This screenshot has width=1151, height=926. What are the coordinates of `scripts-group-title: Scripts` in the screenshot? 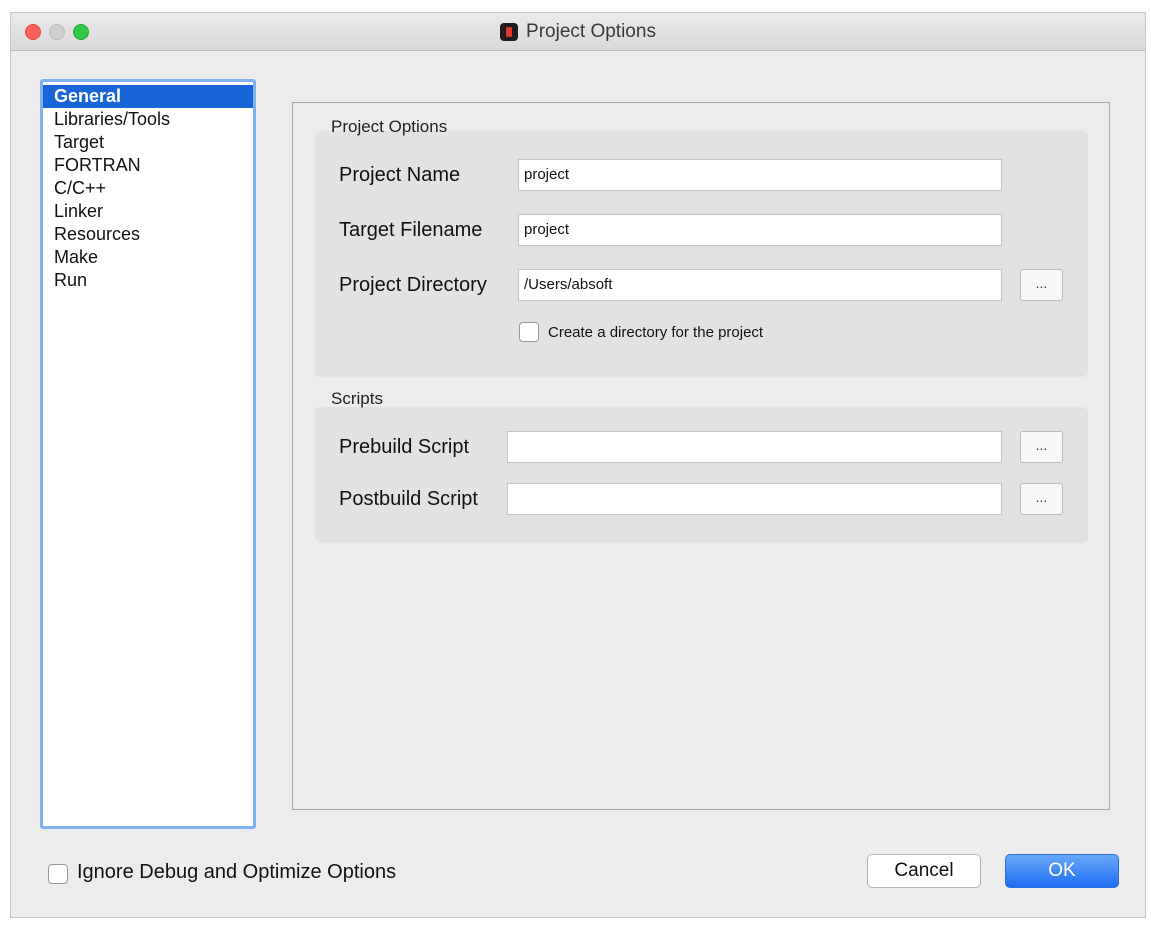 It's located at (357, 398).